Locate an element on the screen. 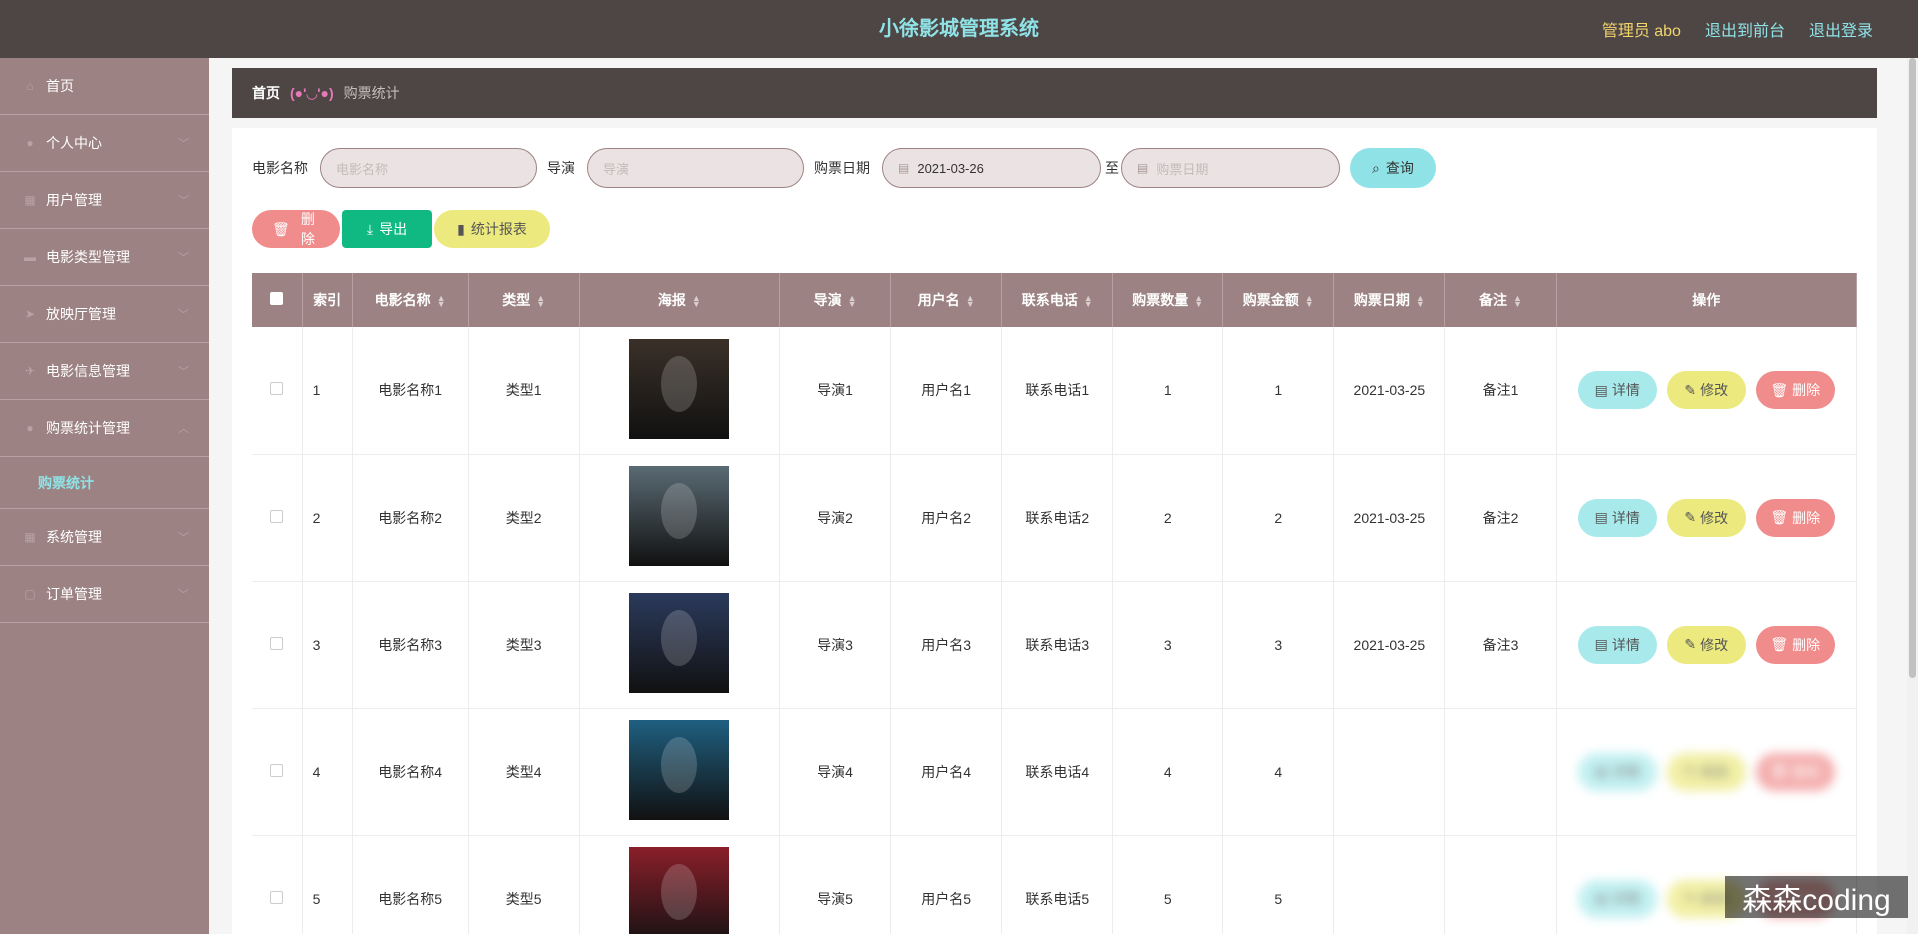  query-button: ⌕ 查询 is located at coordinates (1393, 168).